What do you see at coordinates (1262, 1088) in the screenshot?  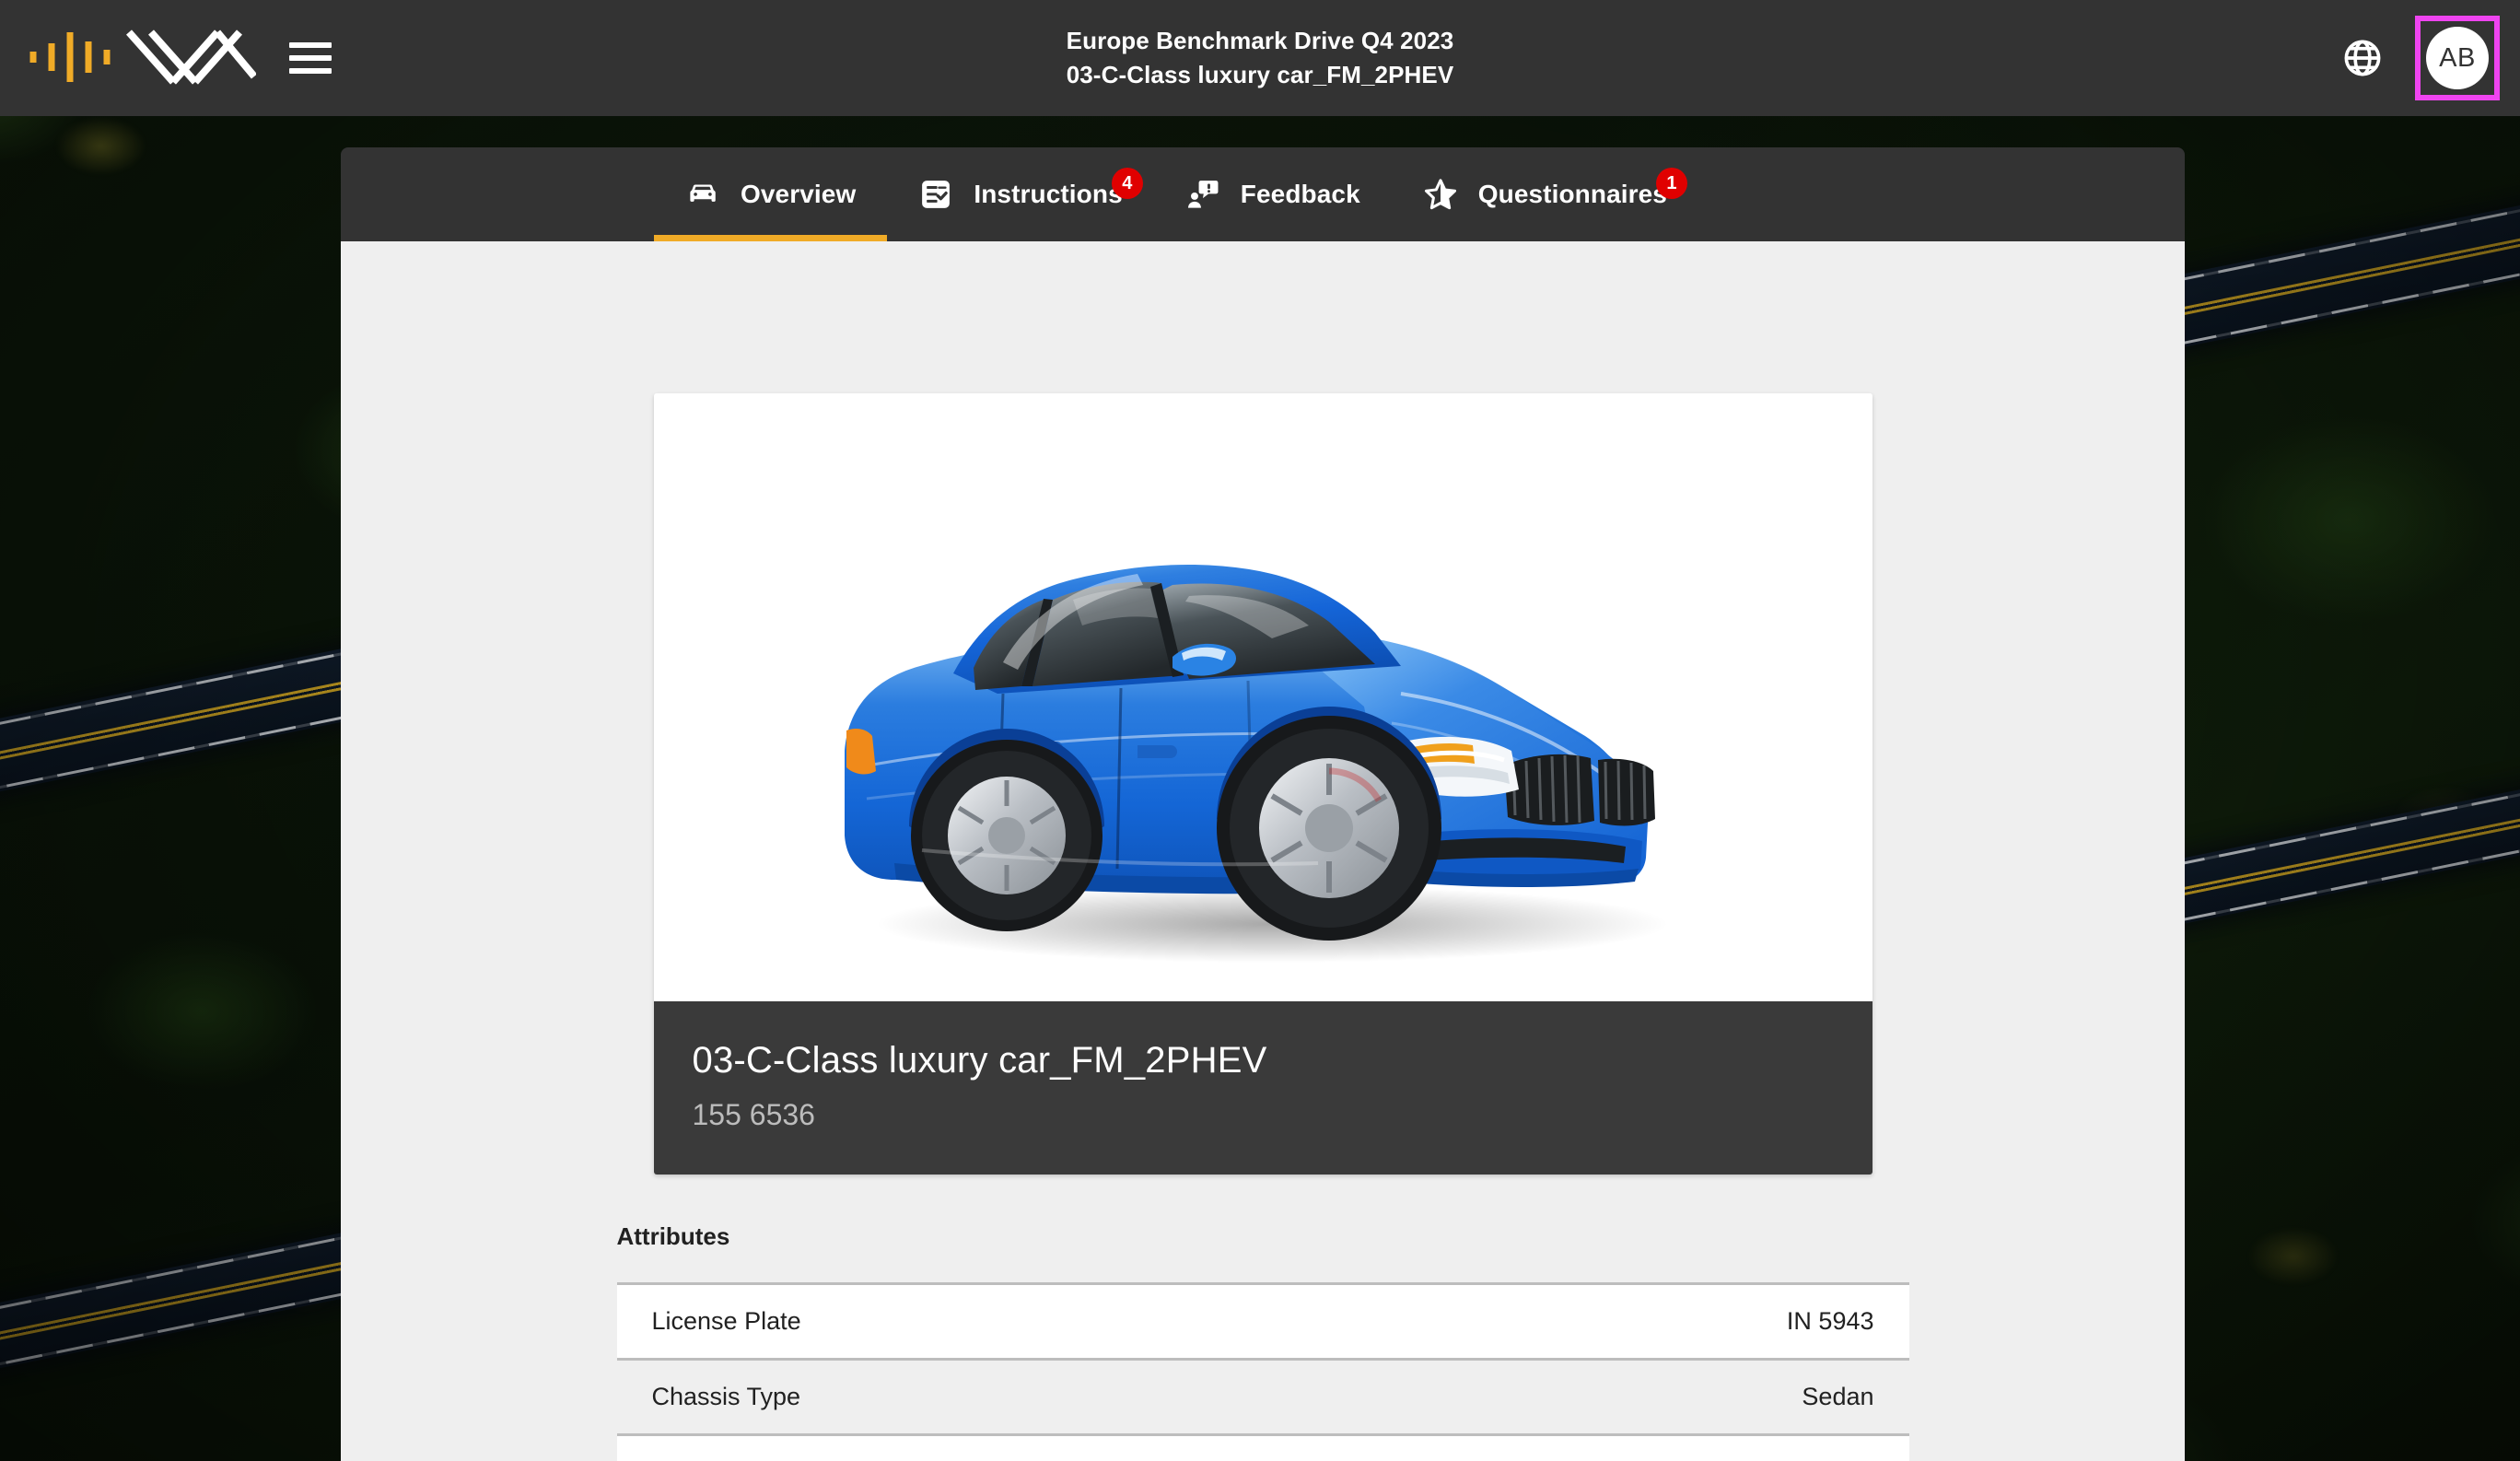 I see `vehicle-caption: 03-C-Class luxury car_FM_2PHEV 155 6536` at bounding box center [1262, 1088].